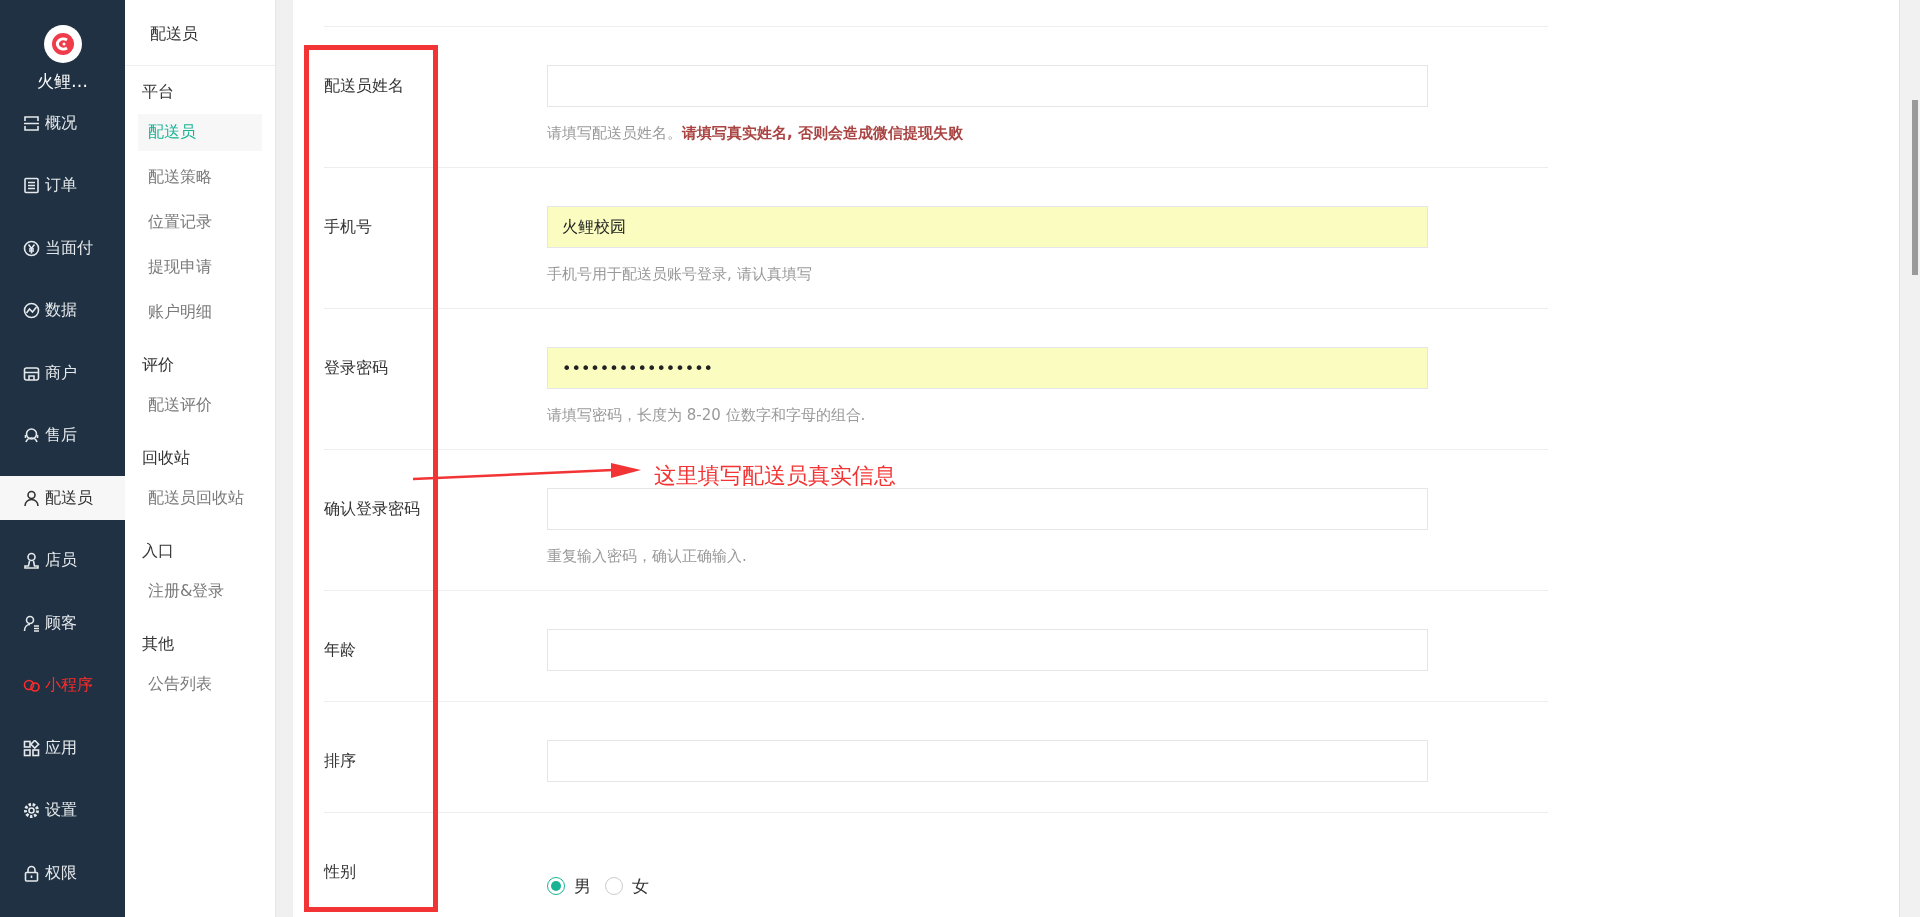 Image resolution: width=1920 pixels, height=917 pixels. What do you see at coordinates (62, 560) in the screenshot?
I see `nav-item: 店员` at bounding box center [62, 560].